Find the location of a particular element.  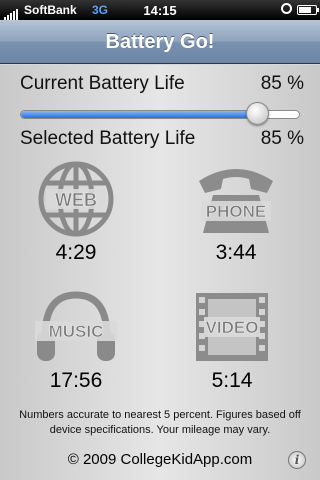

video-tile: VIDEO 5:14 is located at coordinates (232, 340).